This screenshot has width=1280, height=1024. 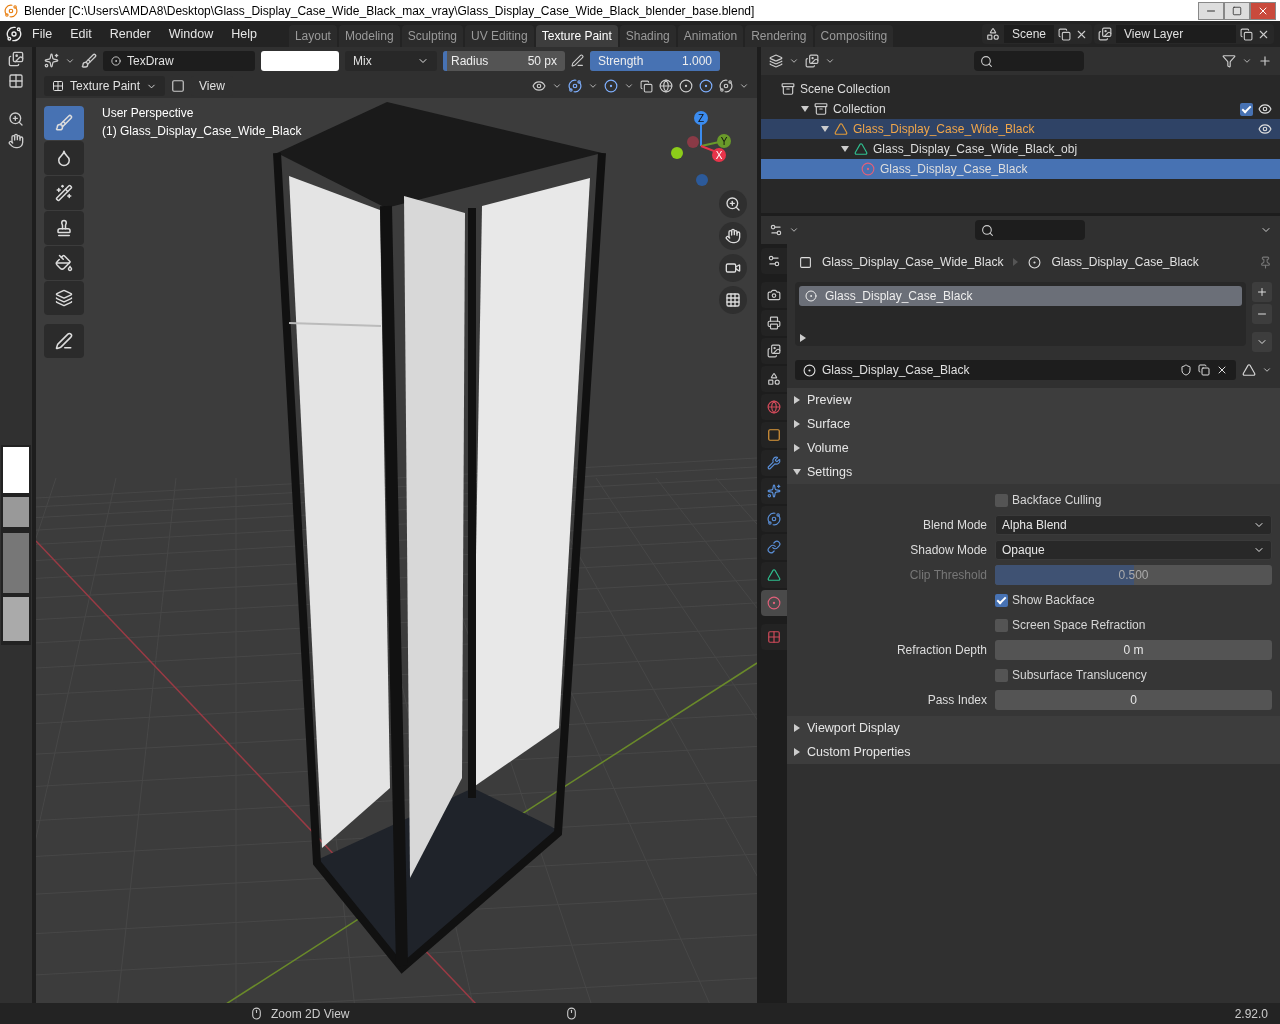 What do you see at coordinates (504, 60) in the screenshot?
I see `radius-slider: Radius 50 px` at bounding box center [504, 60].